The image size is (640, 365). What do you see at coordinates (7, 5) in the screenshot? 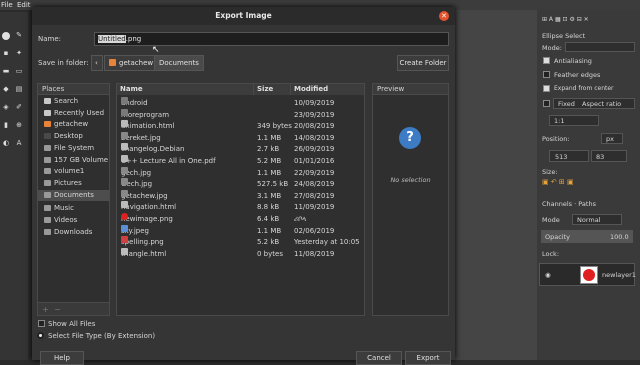
I see `menu-file: File` at bounding box center [7, 5].